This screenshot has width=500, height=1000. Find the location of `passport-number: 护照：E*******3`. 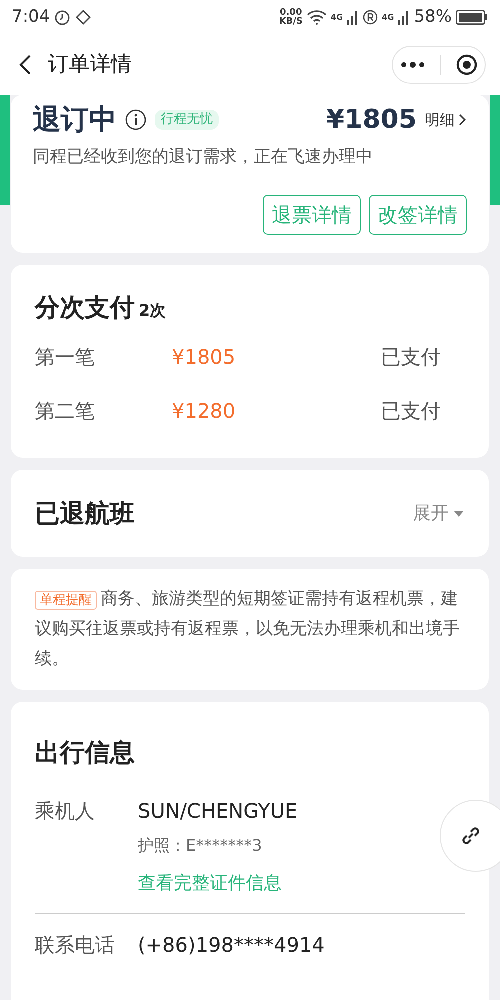

passport-number: 护照：E*******3 is located at coordinates (201, 845).